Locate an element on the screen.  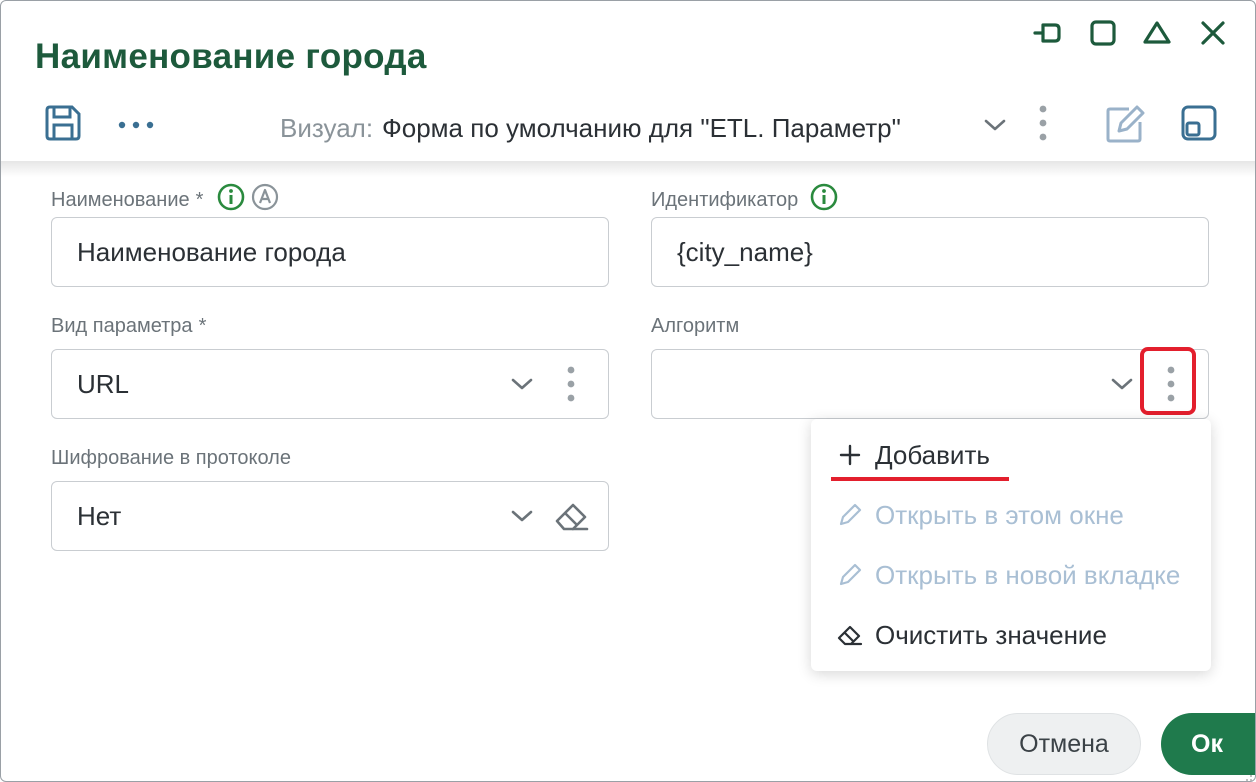
cancel-button: Отмена is located at coordinates (1064, 744).